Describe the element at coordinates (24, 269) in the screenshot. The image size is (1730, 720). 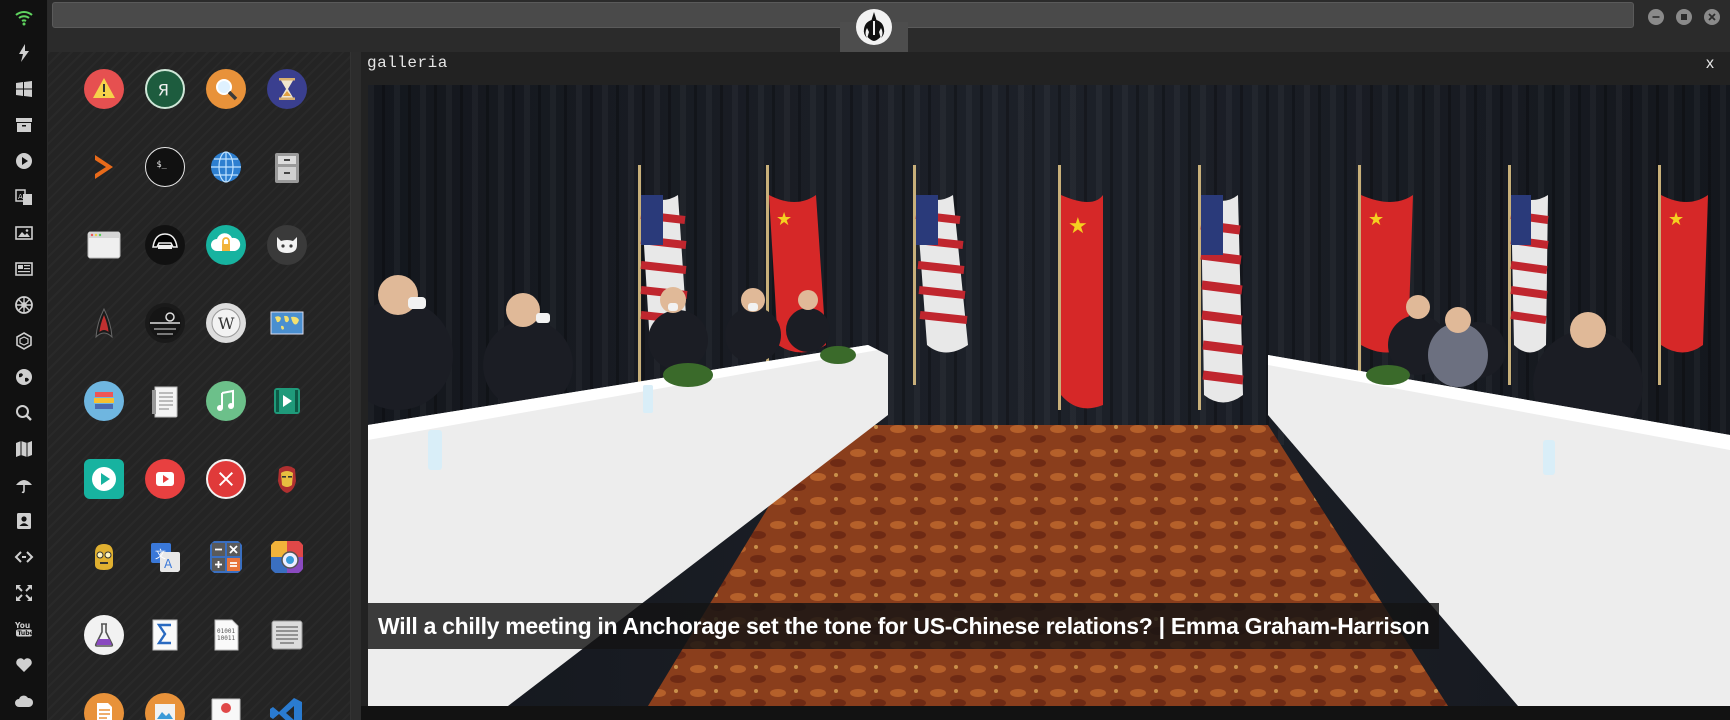
I see `newspaper-icon` at that location.